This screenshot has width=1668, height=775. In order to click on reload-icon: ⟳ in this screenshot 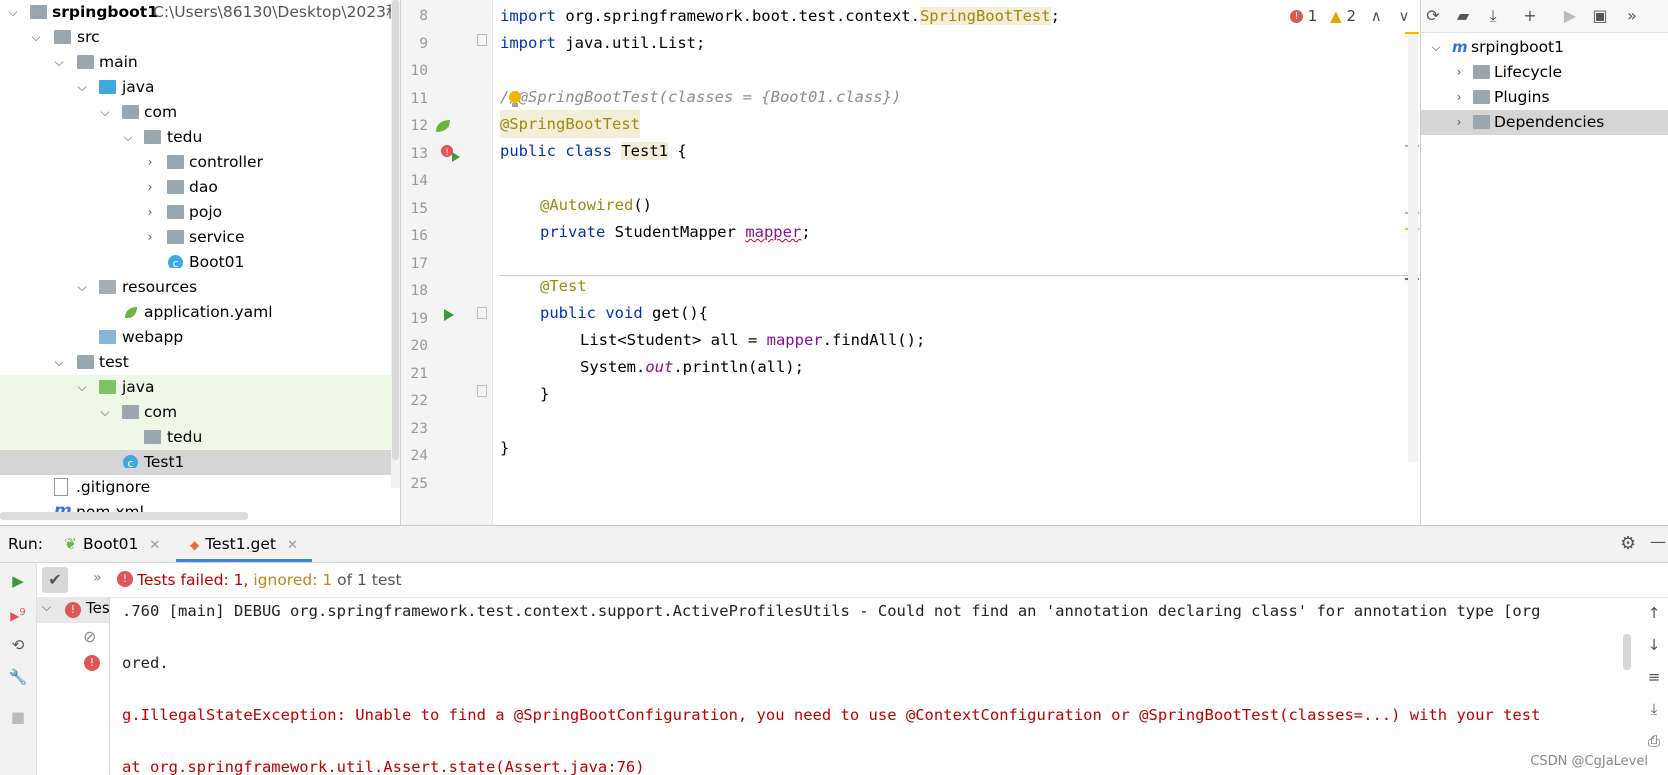, I will do `click(1433, 16)`.